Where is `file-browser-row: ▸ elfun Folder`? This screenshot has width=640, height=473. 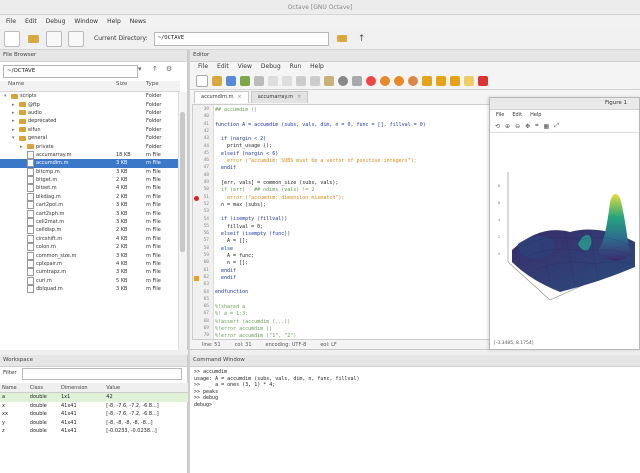 file-browser-row: ▸ elfun Folder is located at coordinates (90, 130).